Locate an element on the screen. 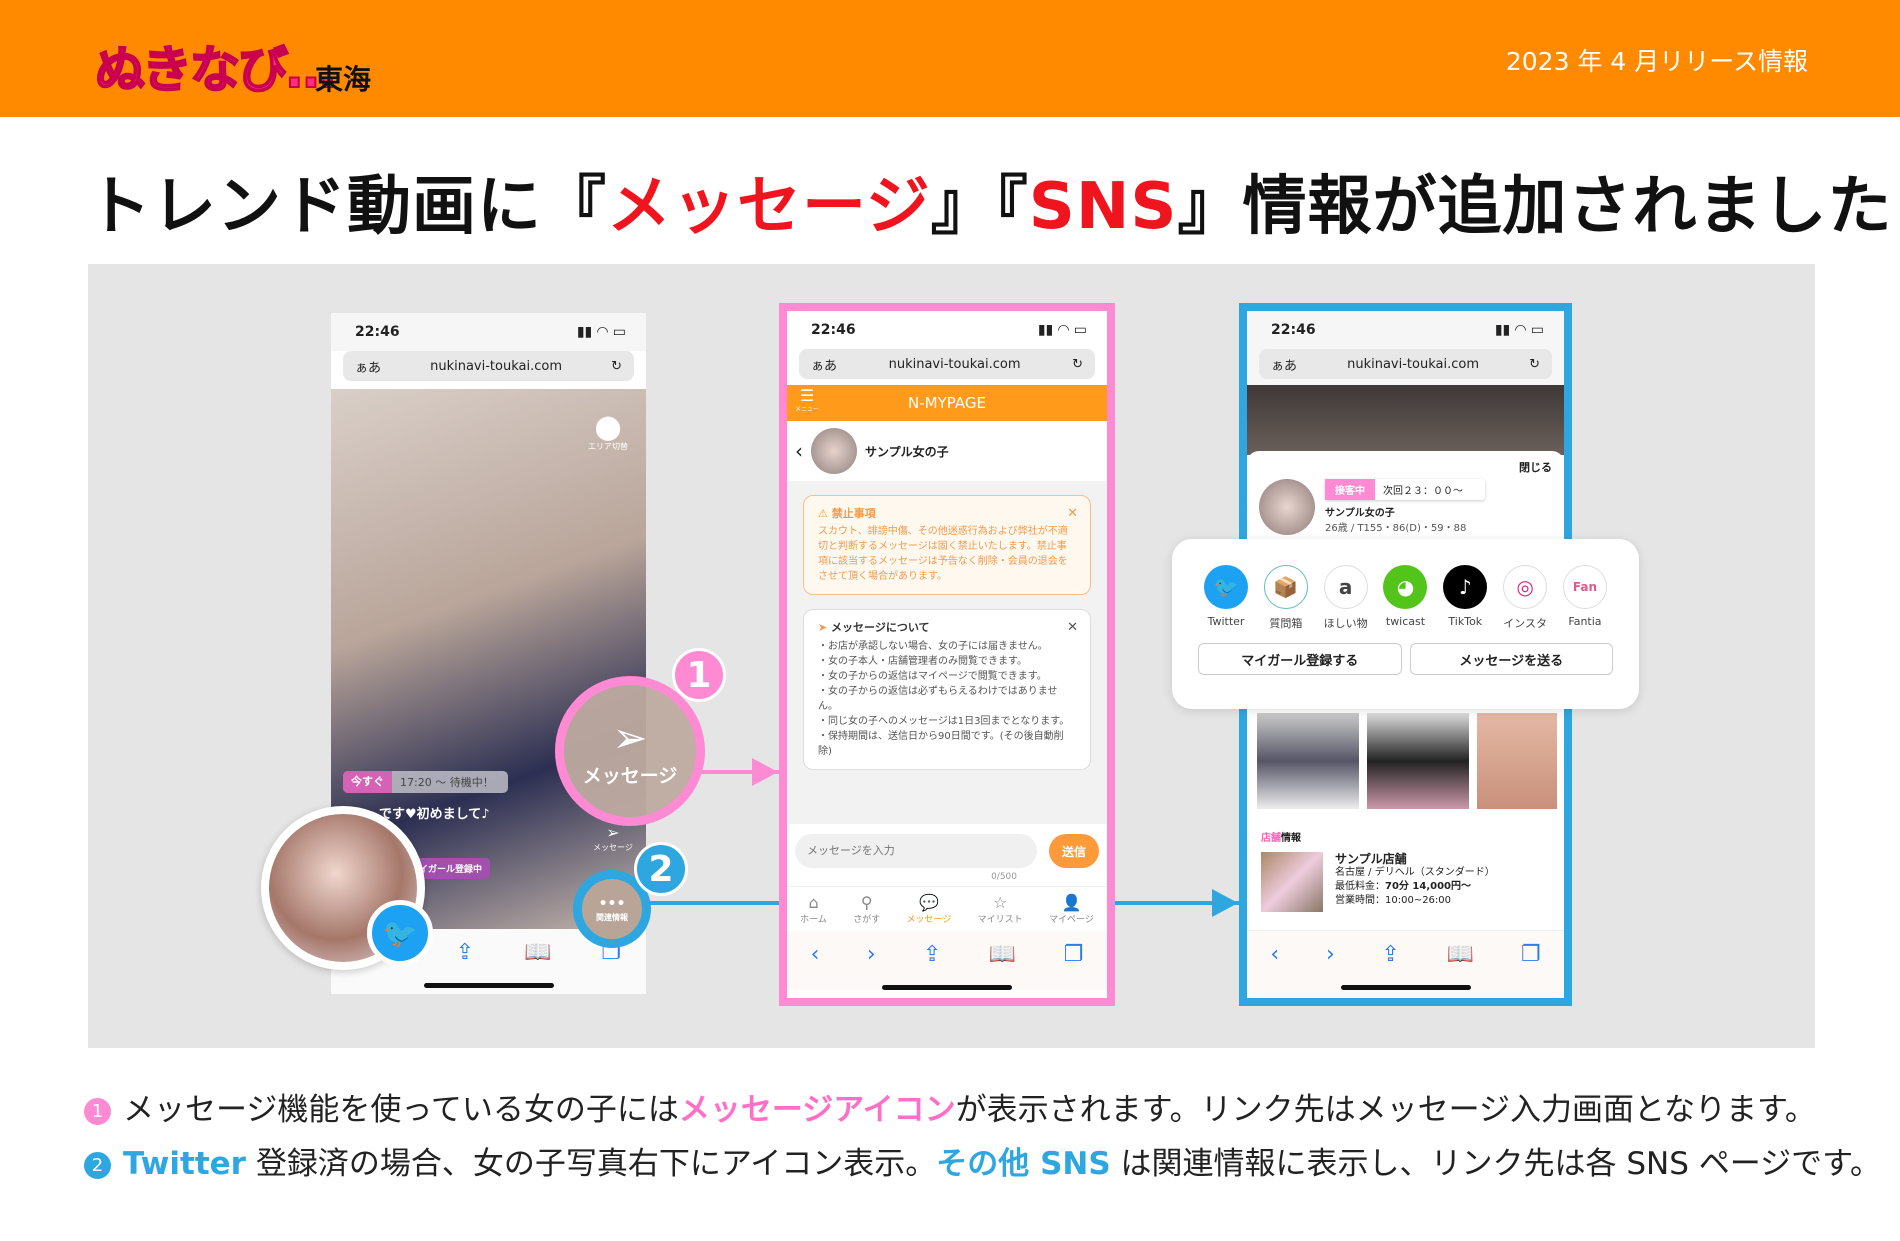 The height and width of the screenshot is (1241, 1900). amazon-icon: a is located at coordinates (1345, 587).